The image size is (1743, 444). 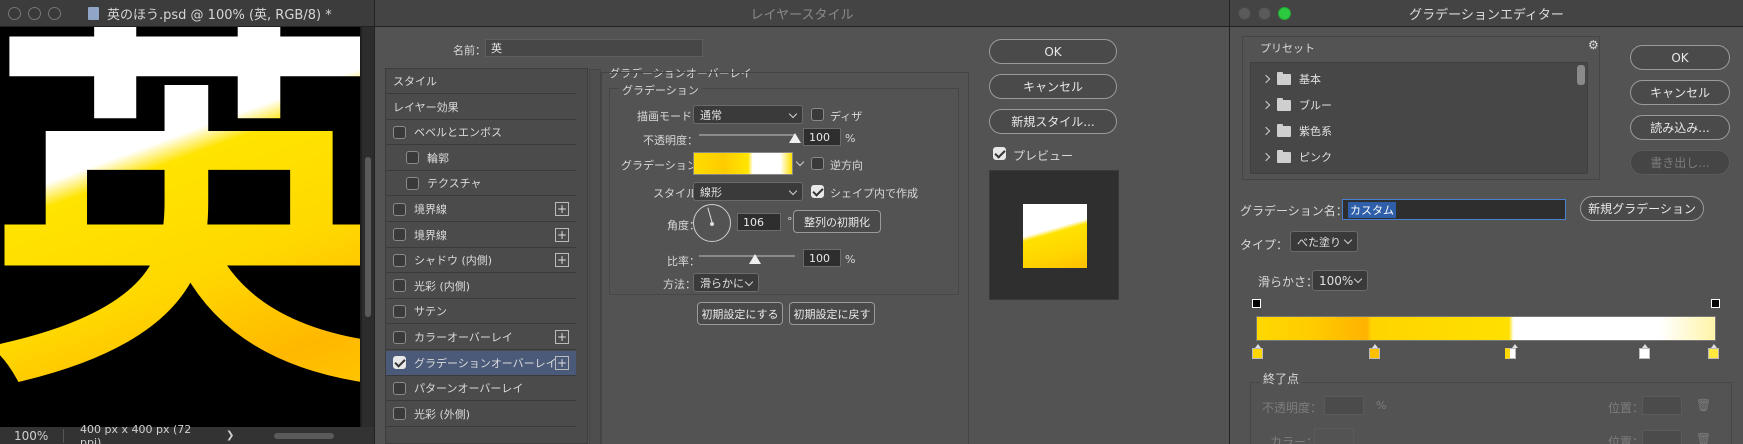 What do you see at coordinates (481, 133) in the screenshot?
I see `style-item: ベベルとエンボス` at bounding box center [481, 133].